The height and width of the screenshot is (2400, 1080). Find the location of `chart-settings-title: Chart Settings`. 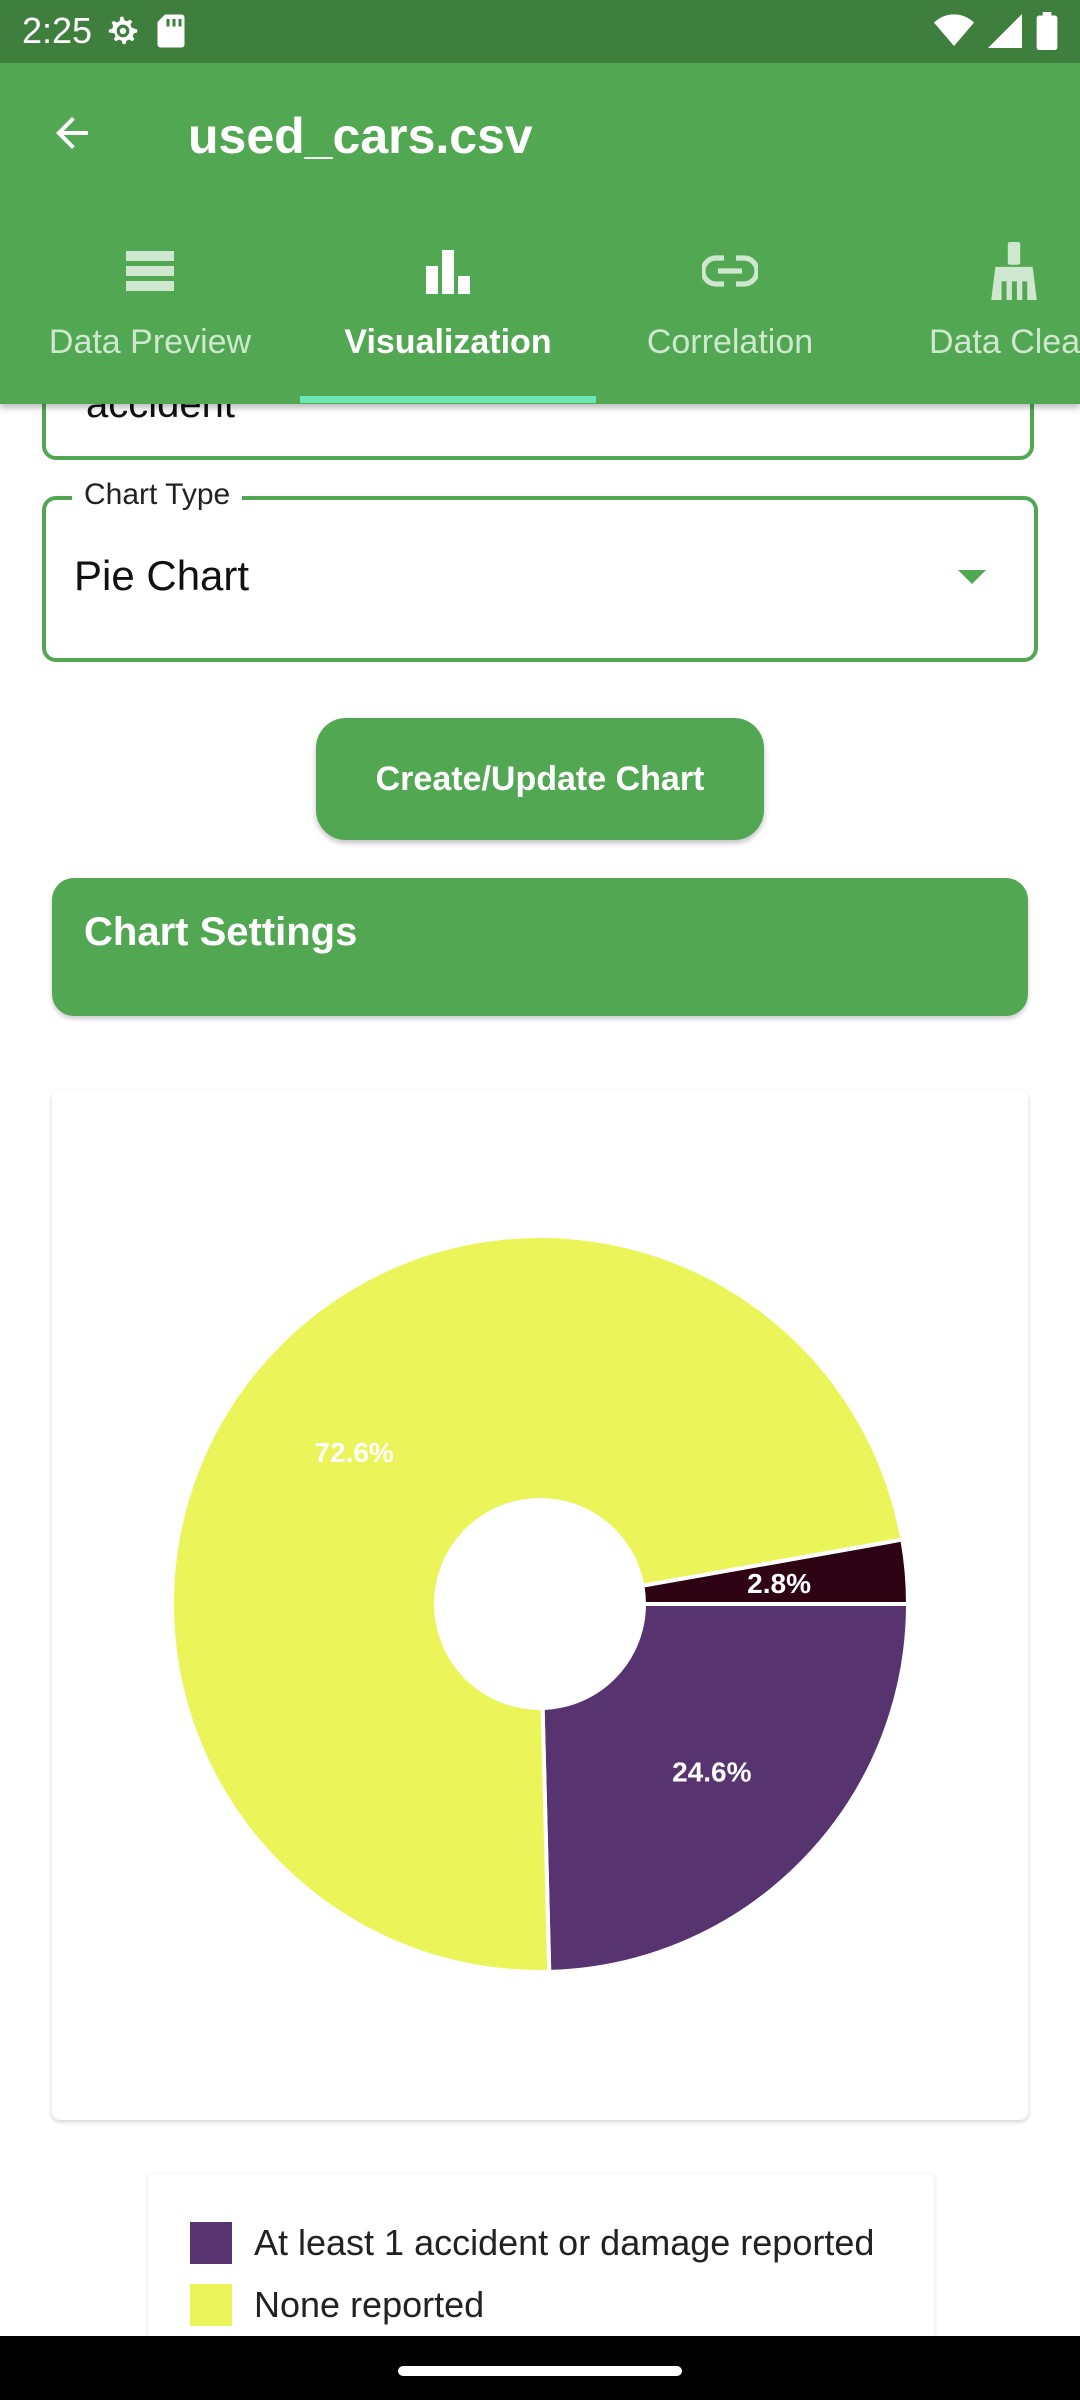

chart-settings-title: Chart Settings is located at coordinates (221, 932).